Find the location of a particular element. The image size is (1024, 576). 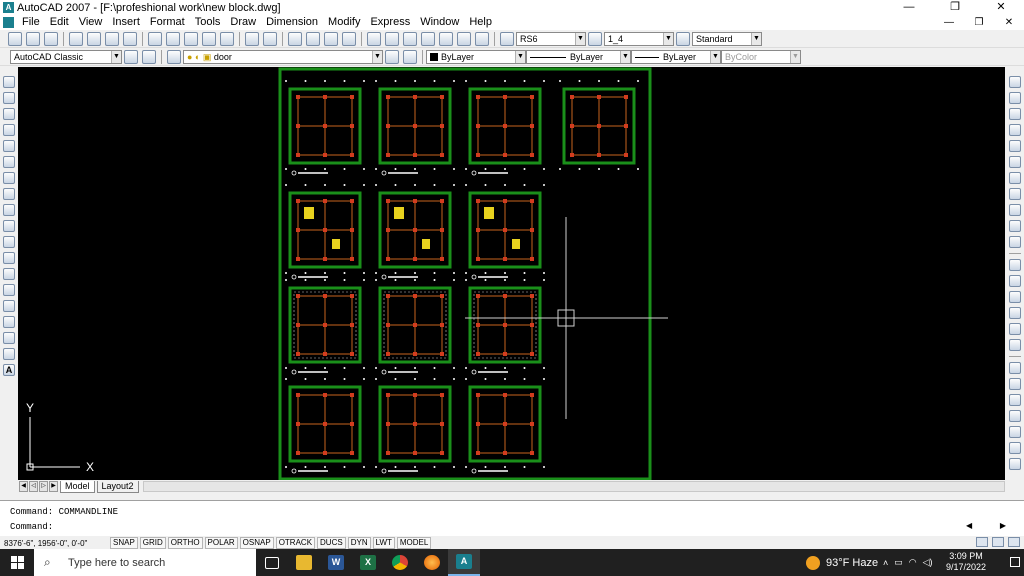

diameter-icon is located at coordinates (1015, 178).